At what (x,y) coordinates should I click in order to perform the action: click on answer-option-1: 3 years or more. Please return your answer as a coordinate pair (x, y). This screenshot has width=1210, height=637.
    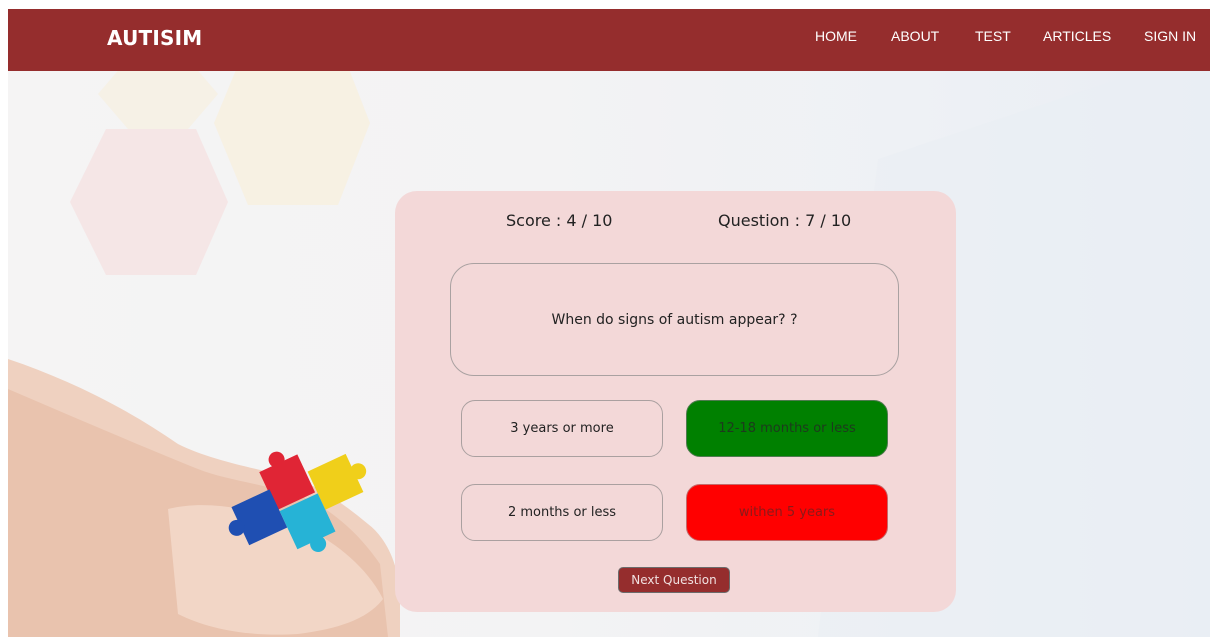
    Looking at the image, I should click on (562, 428).